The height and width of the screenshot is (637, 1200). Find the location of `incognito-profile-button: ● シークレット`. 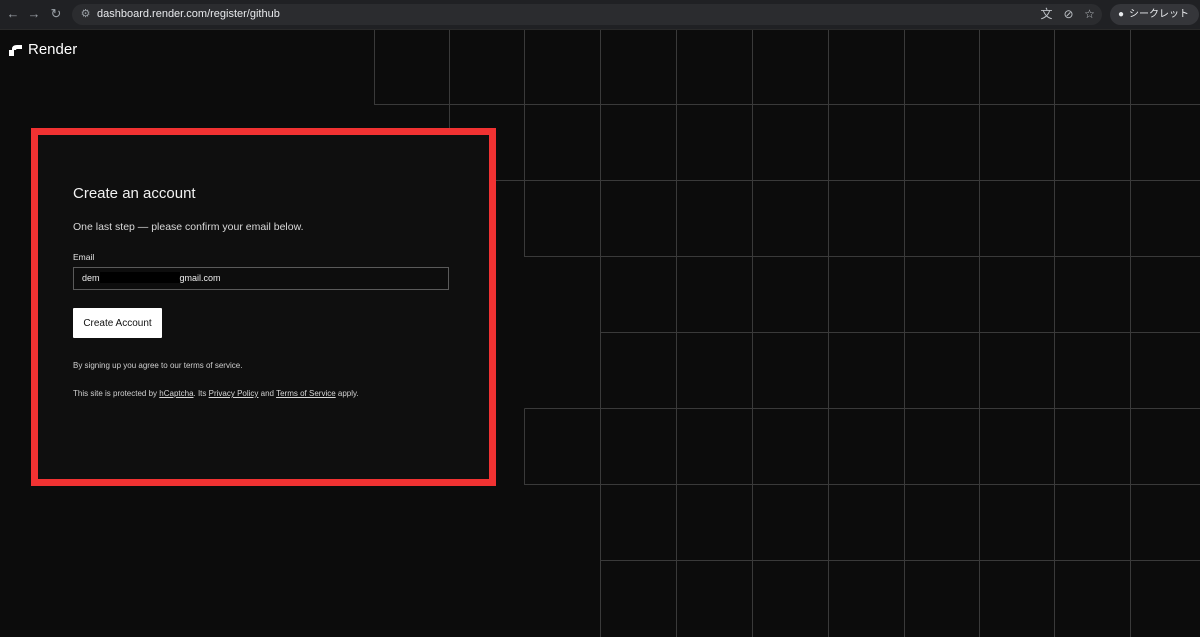

incognito-profile-button: ● シークレット is located at coordinates (1155, 14).